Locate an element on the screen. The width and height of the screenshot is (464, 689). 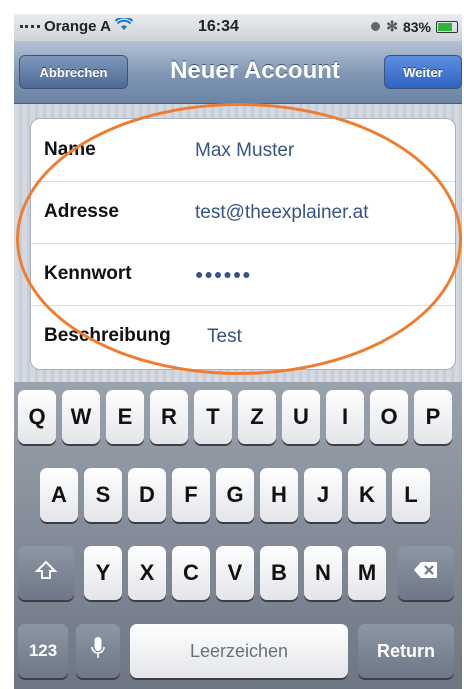
clock: 16:34 is located at coordinates (218, 26).